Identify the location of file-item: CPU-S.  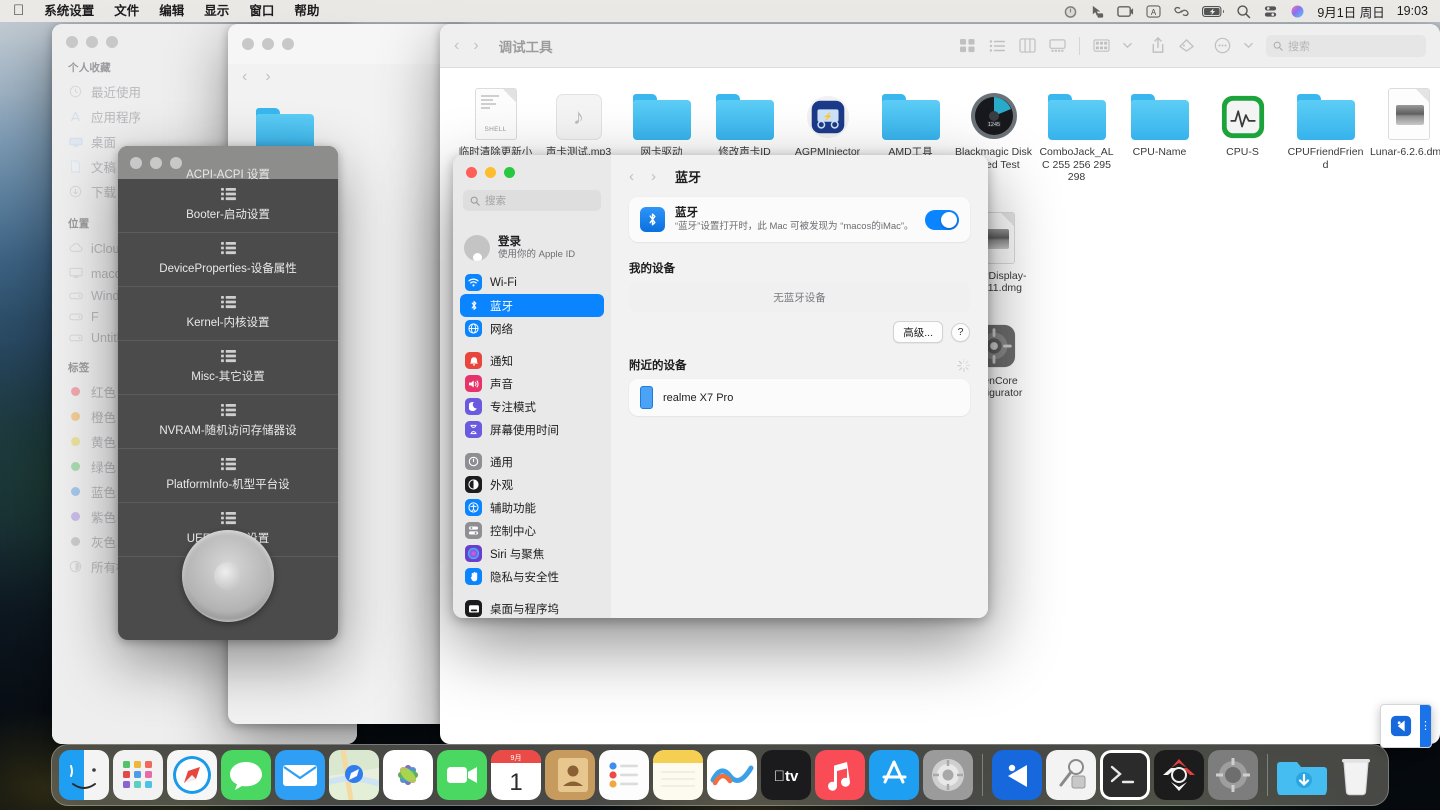
(1242, 132).